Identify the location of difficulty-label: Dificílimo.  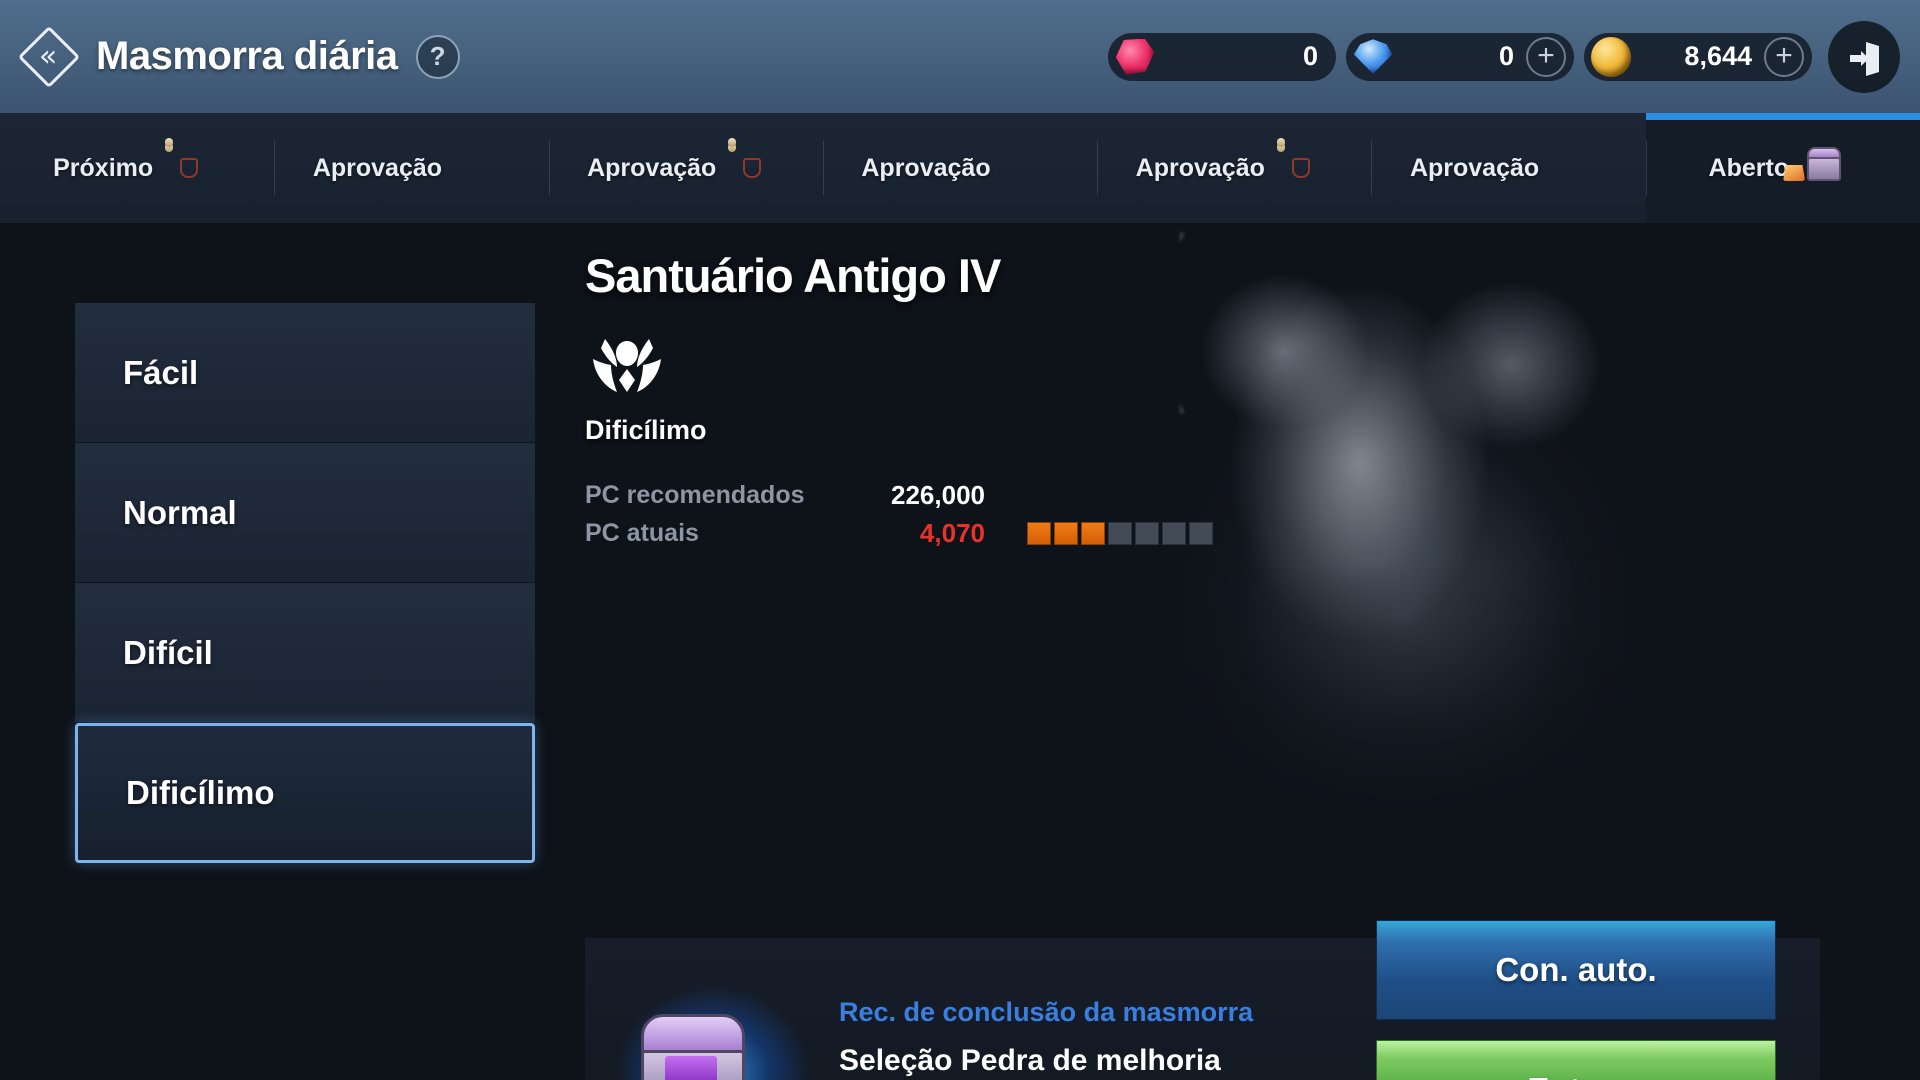
(200, 792).